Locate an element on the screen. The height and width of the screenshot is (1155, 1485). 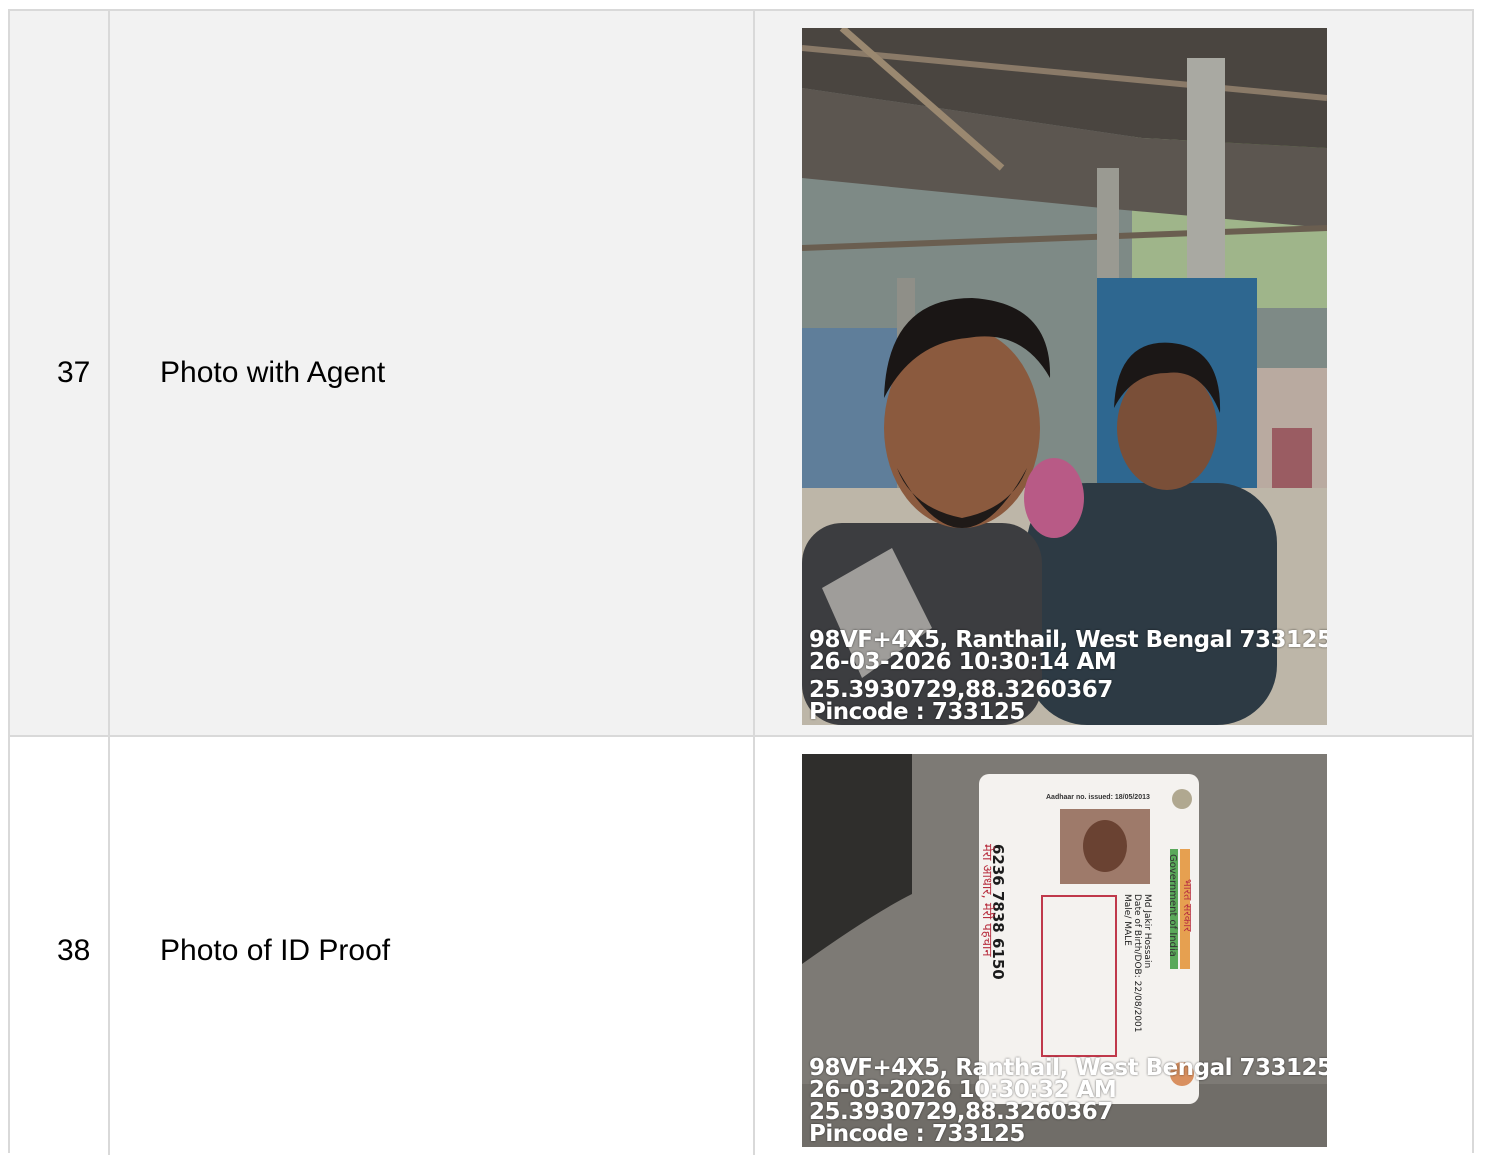
aadhaar-tagline: मेरा आधार, मेरी पहचान is located at coordinates (986, 900).